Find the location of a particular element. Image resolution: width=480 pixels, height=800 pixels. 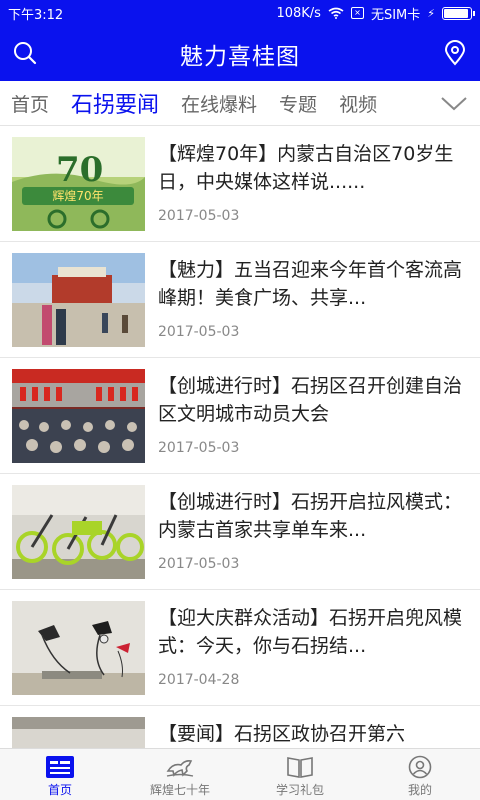

bottom-nav: 首页 辉煌七十年 学习礼包 我的 is located at coordinates (240, 774).